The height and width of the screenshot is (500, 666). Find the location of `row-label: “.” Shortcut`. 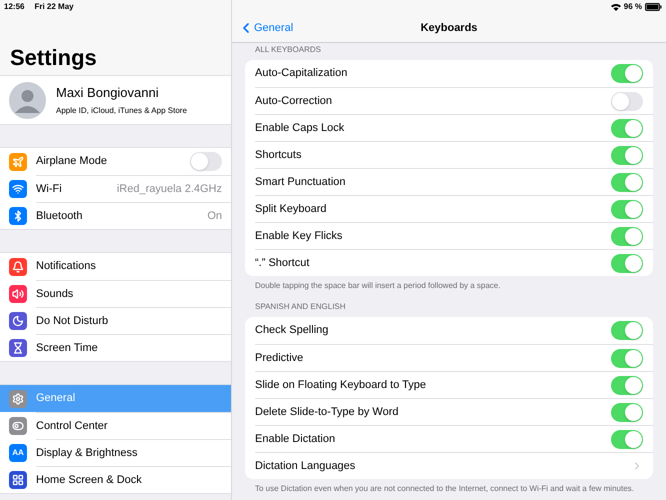

row-label: “.” Shortcut is located at coordinates (282, 263).